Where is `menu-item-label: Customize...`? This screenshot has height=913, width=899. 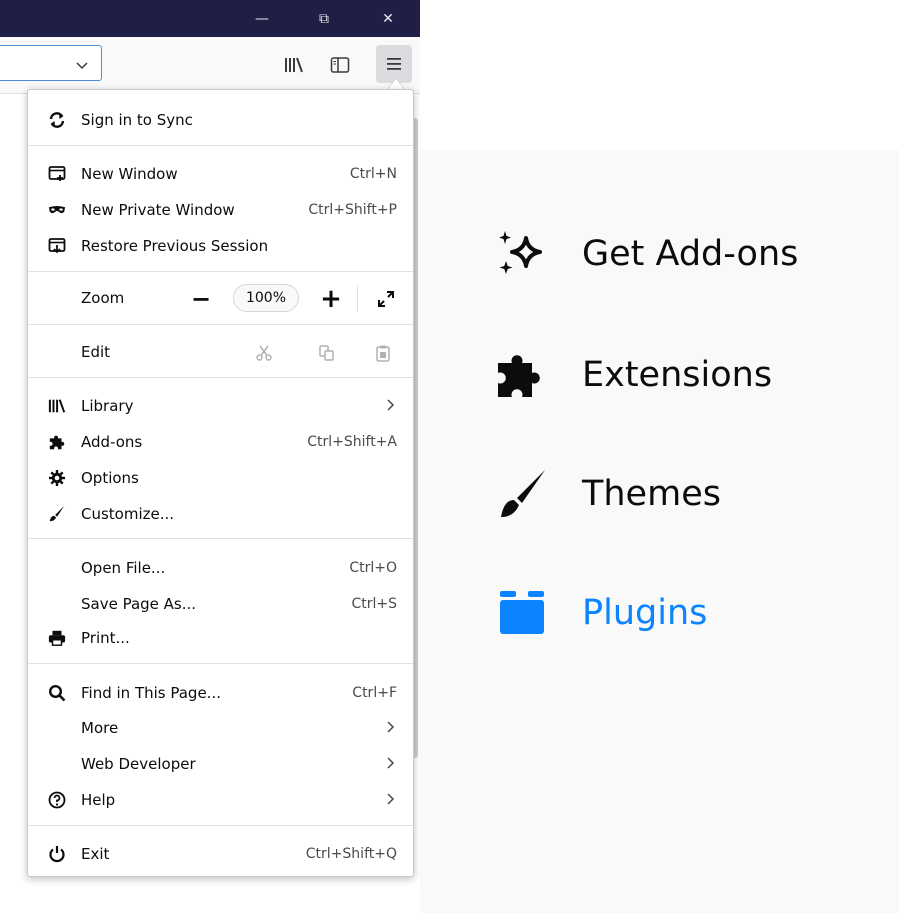 menu-item-label: Customize... is located at coordinates (128, 514).